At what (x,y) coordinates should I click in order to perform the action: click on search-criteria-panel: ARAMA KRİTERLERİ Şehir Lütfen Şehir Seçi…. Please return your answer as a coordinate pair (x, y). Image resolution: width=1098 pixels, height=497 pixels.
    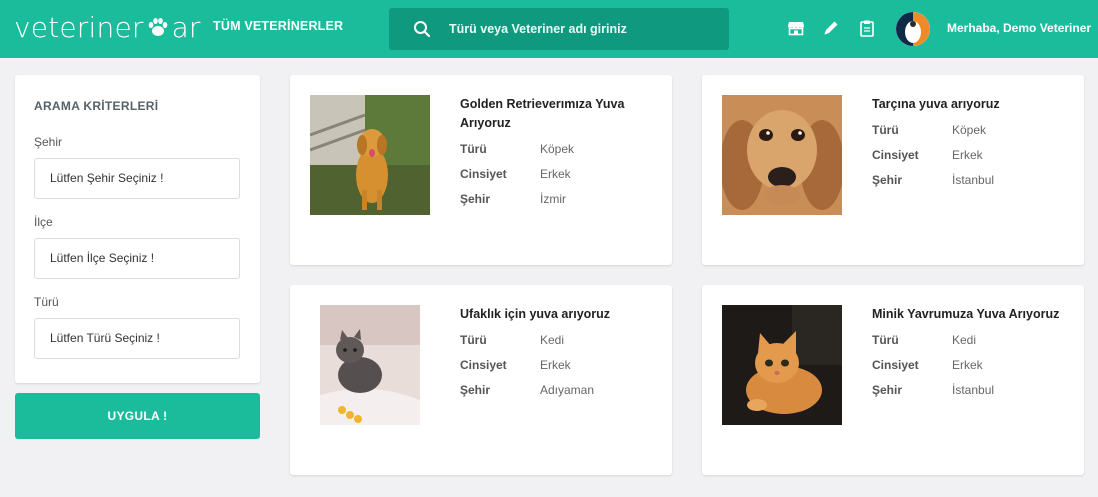
    Looking at the image, I should click on (137, 229).